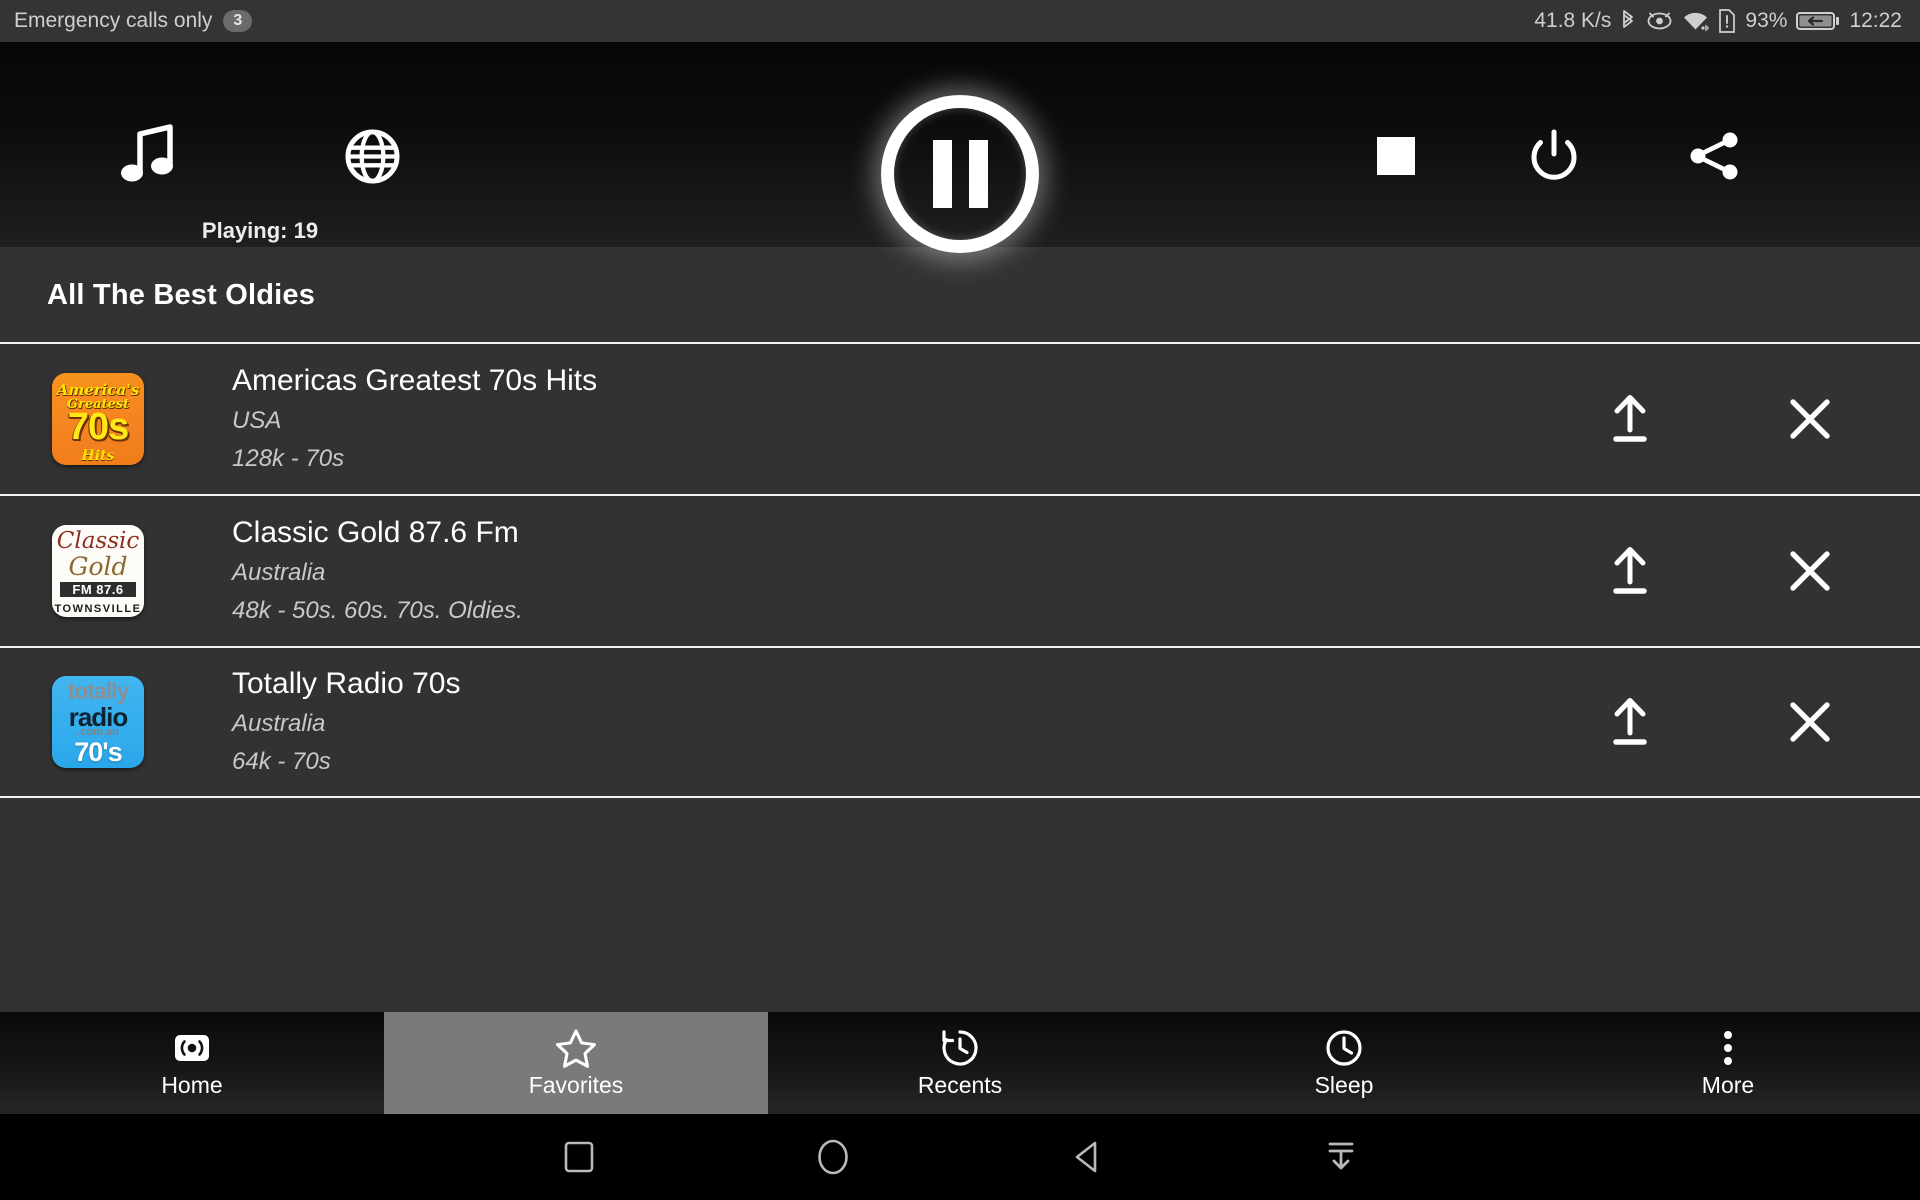 The height and width of the screenshot is (1200, 1920). Describe the element at coordinates (960, 1048) in the screenshot. I see `history-icon` at that location.